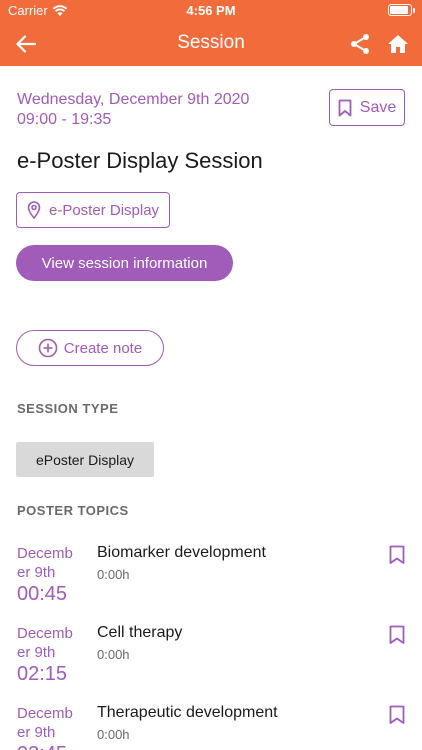 Image resolution: width=422 pixels, height=750 pixels. I want to click on topic-datetime: Decemb er 9th 02:15, so click(53, 655).